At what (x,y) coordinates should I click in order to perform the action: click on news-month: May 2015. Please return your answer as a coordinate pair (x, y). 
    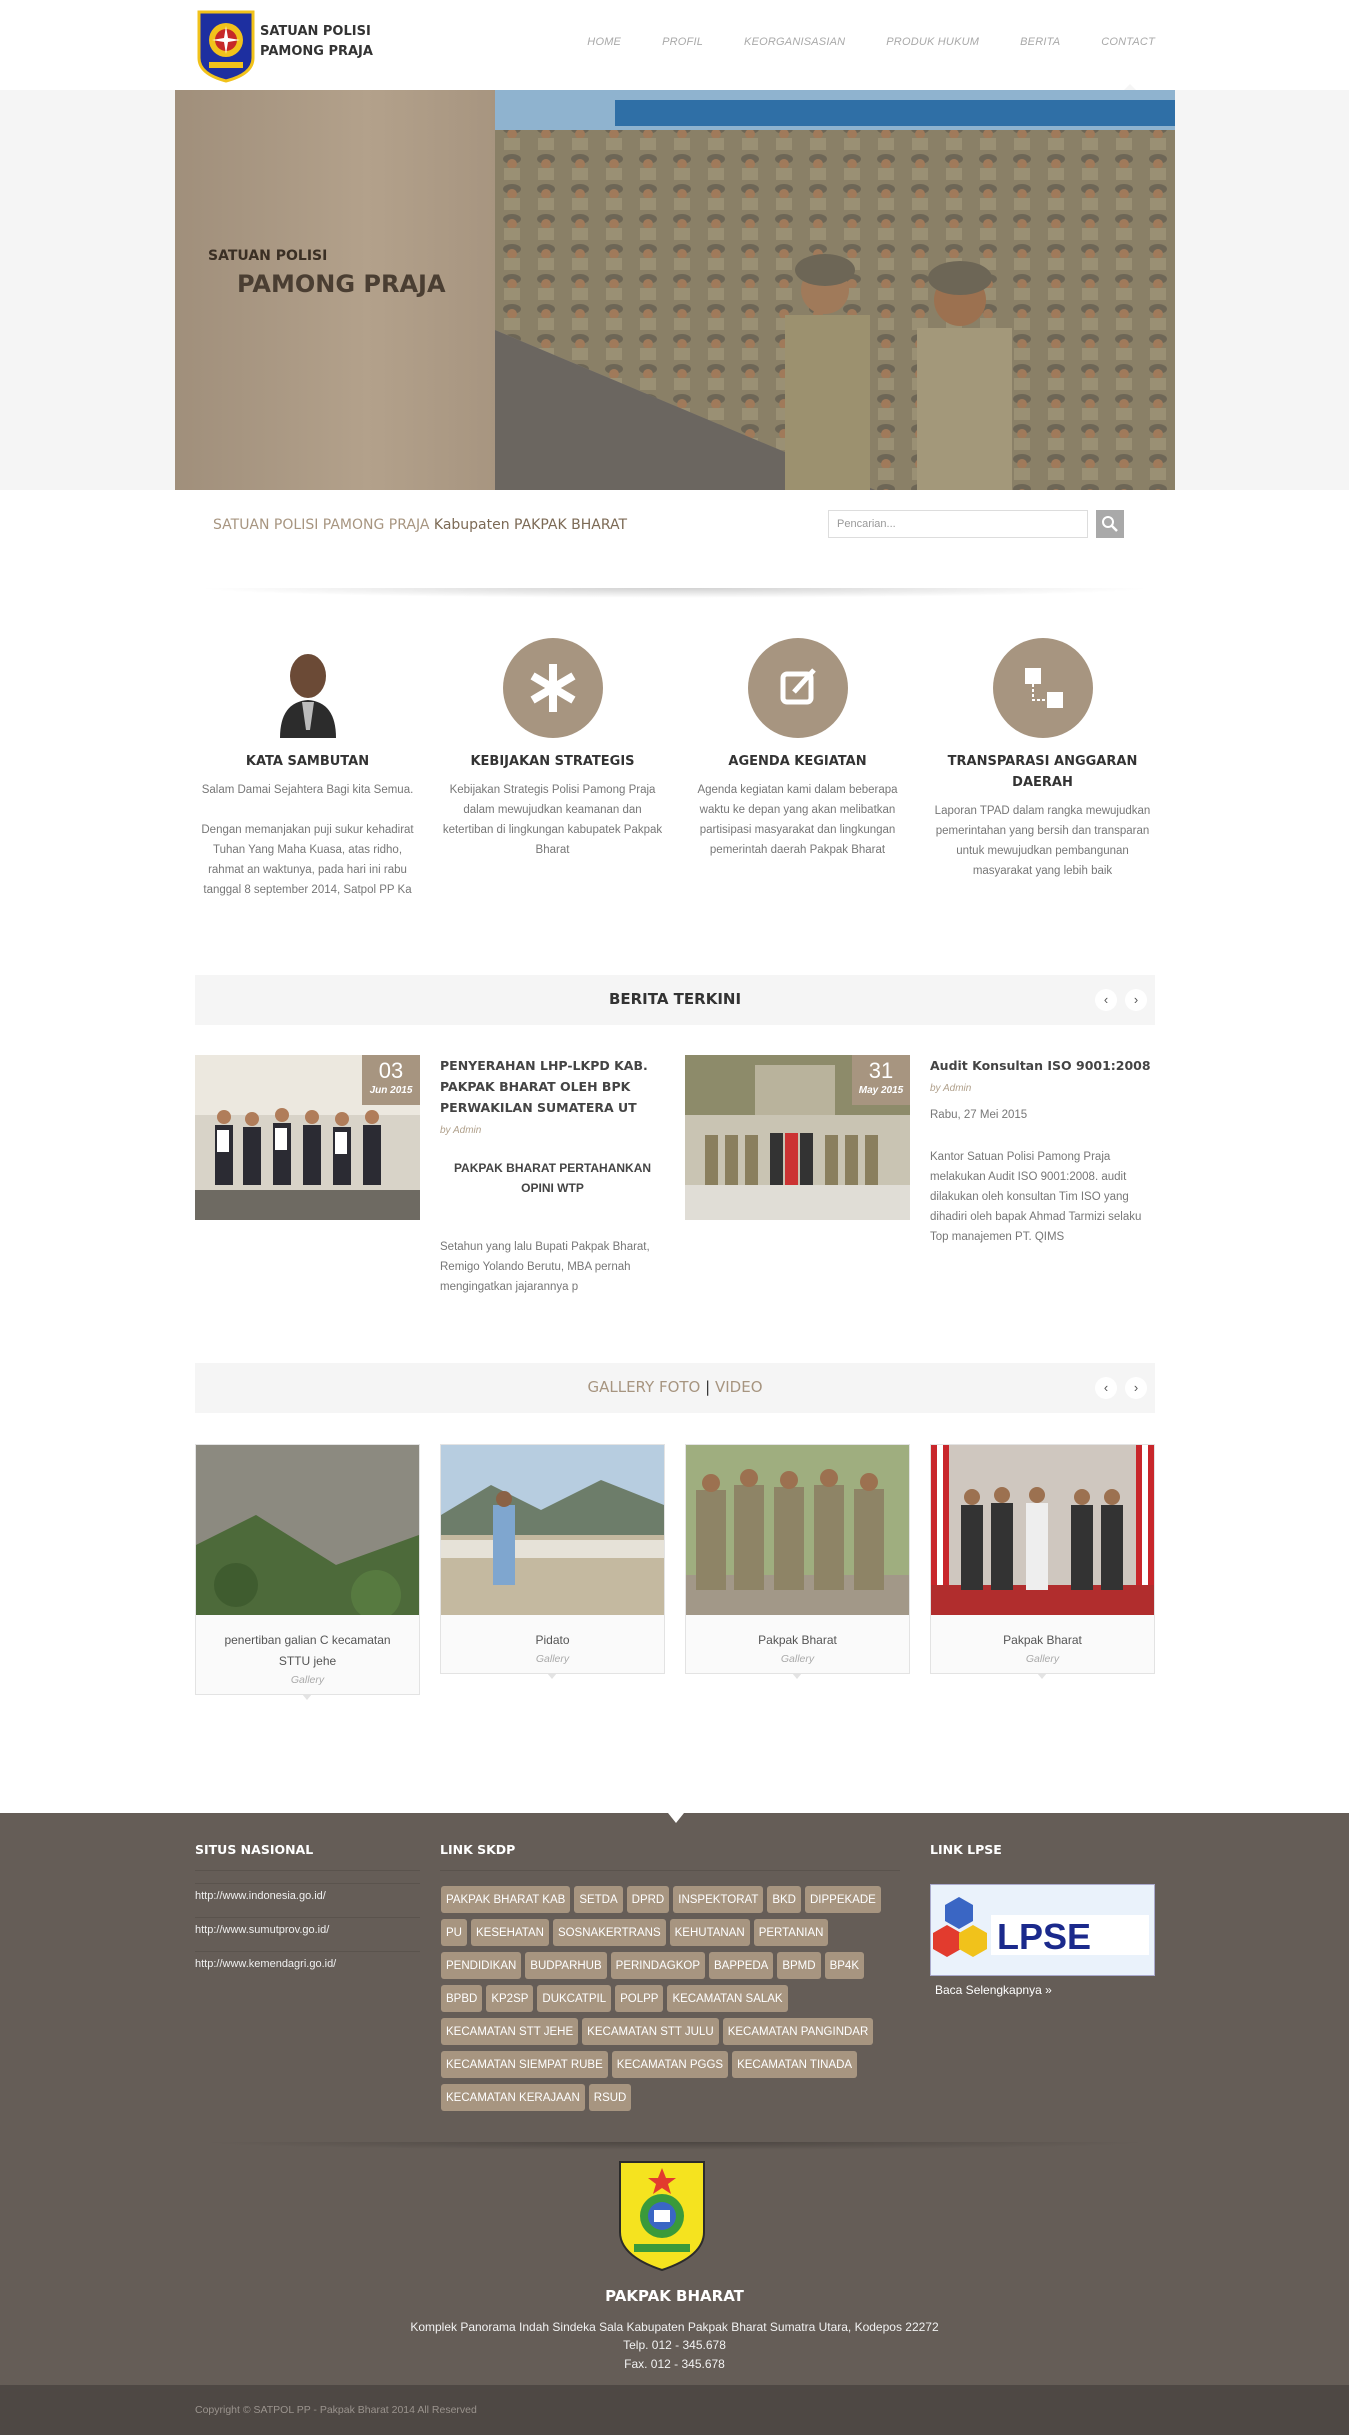
    Looking at the image, I should click on (881, 1090).